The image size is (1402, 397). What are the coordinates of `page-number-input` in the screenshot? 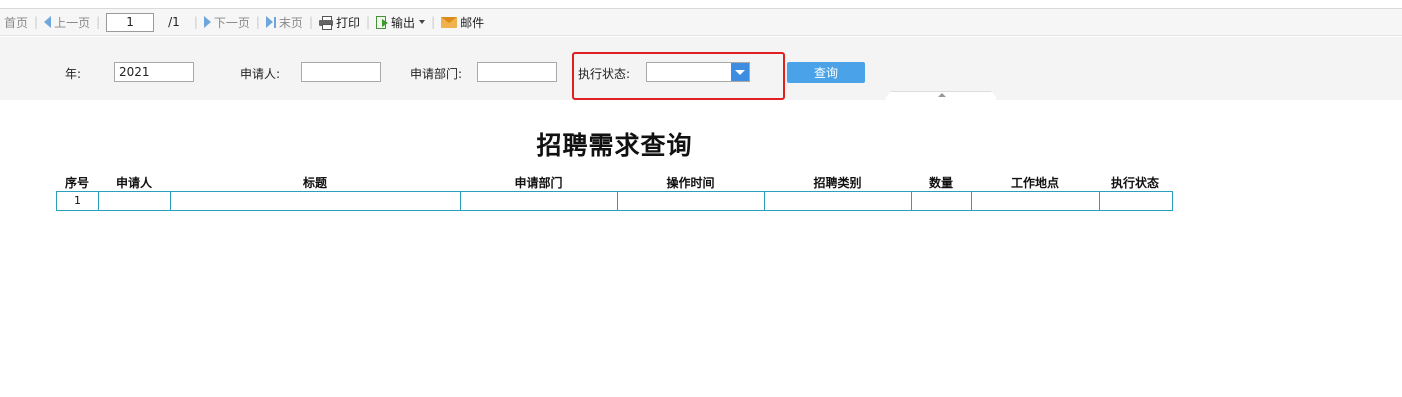 It's located at (130, 22).